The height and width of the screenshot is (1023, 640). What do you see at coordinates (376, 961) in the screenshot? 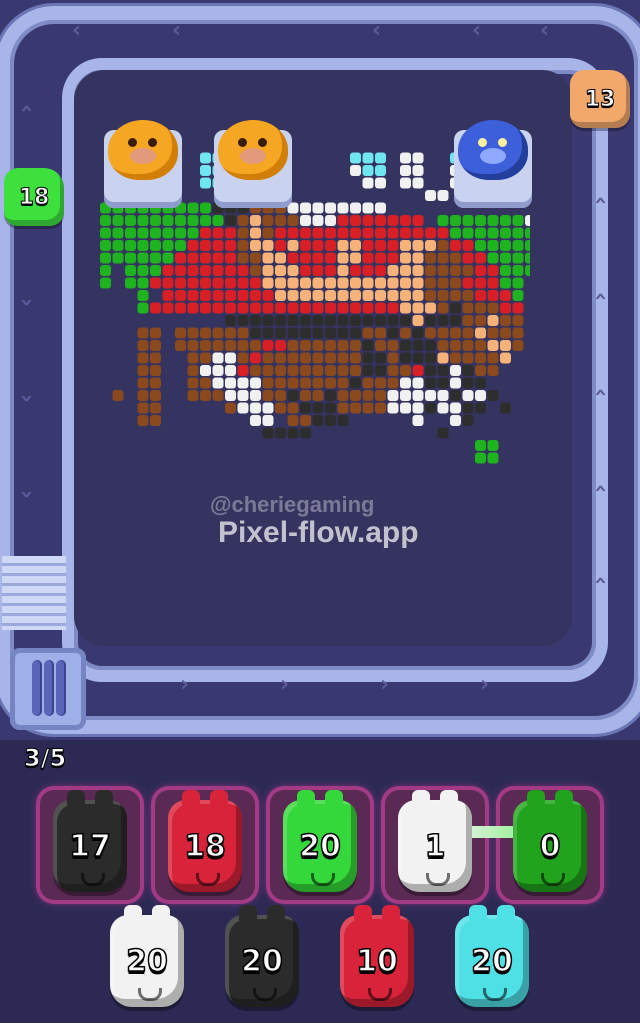
I see `bucket-count: 10` at bounding box center [376, 961].